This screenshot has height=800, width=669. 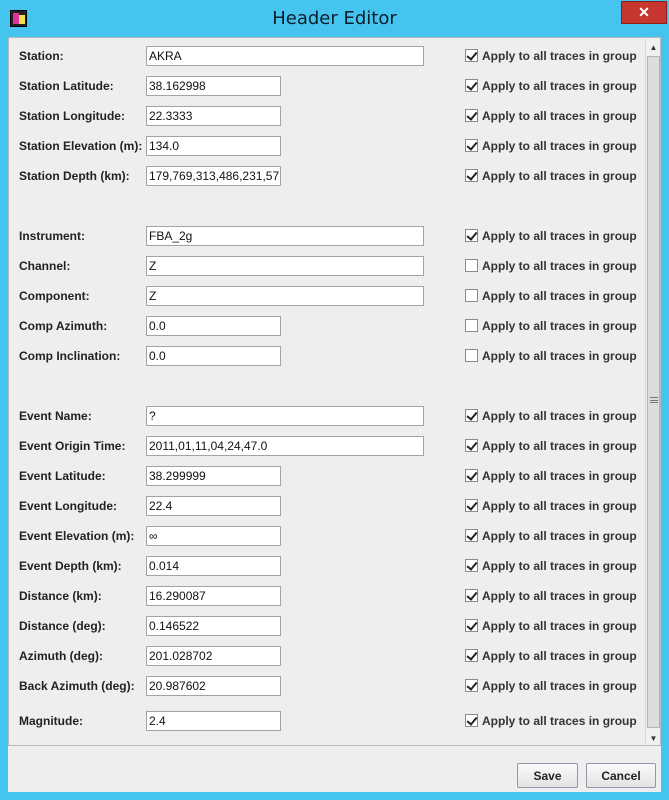 I want to click on magnitude-field: 2.4, so click(x=213, y=721).